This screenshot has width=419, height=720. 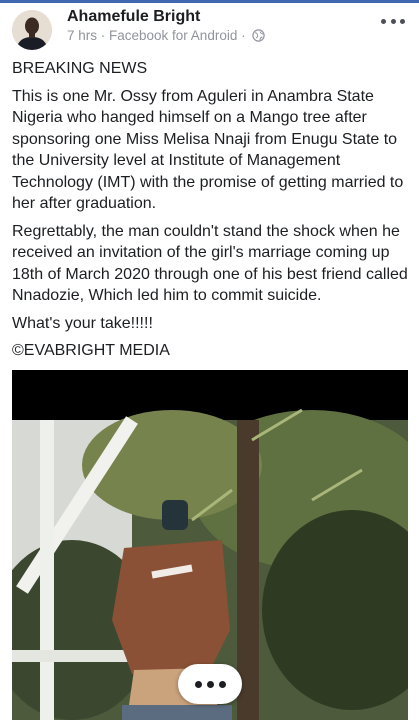 I want to click on globe-icon, so click(x=258, y=35).